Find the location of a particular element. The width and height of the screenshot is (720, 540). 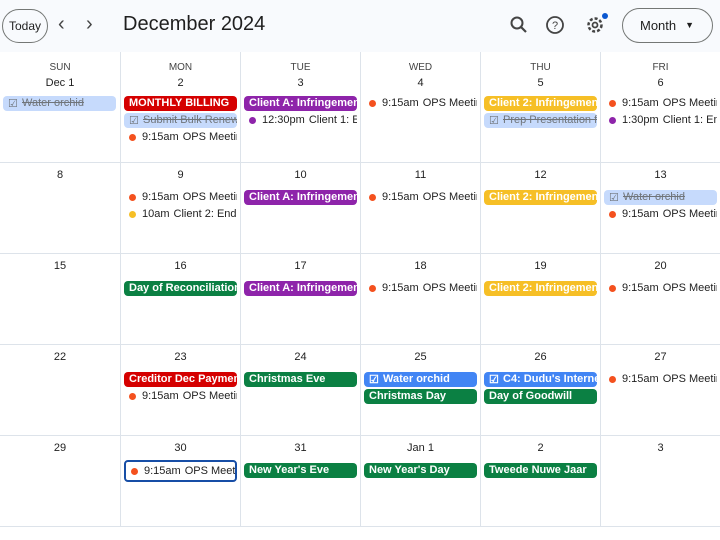

event-chip: Christmas Eve is located at coordinates (300, 379).